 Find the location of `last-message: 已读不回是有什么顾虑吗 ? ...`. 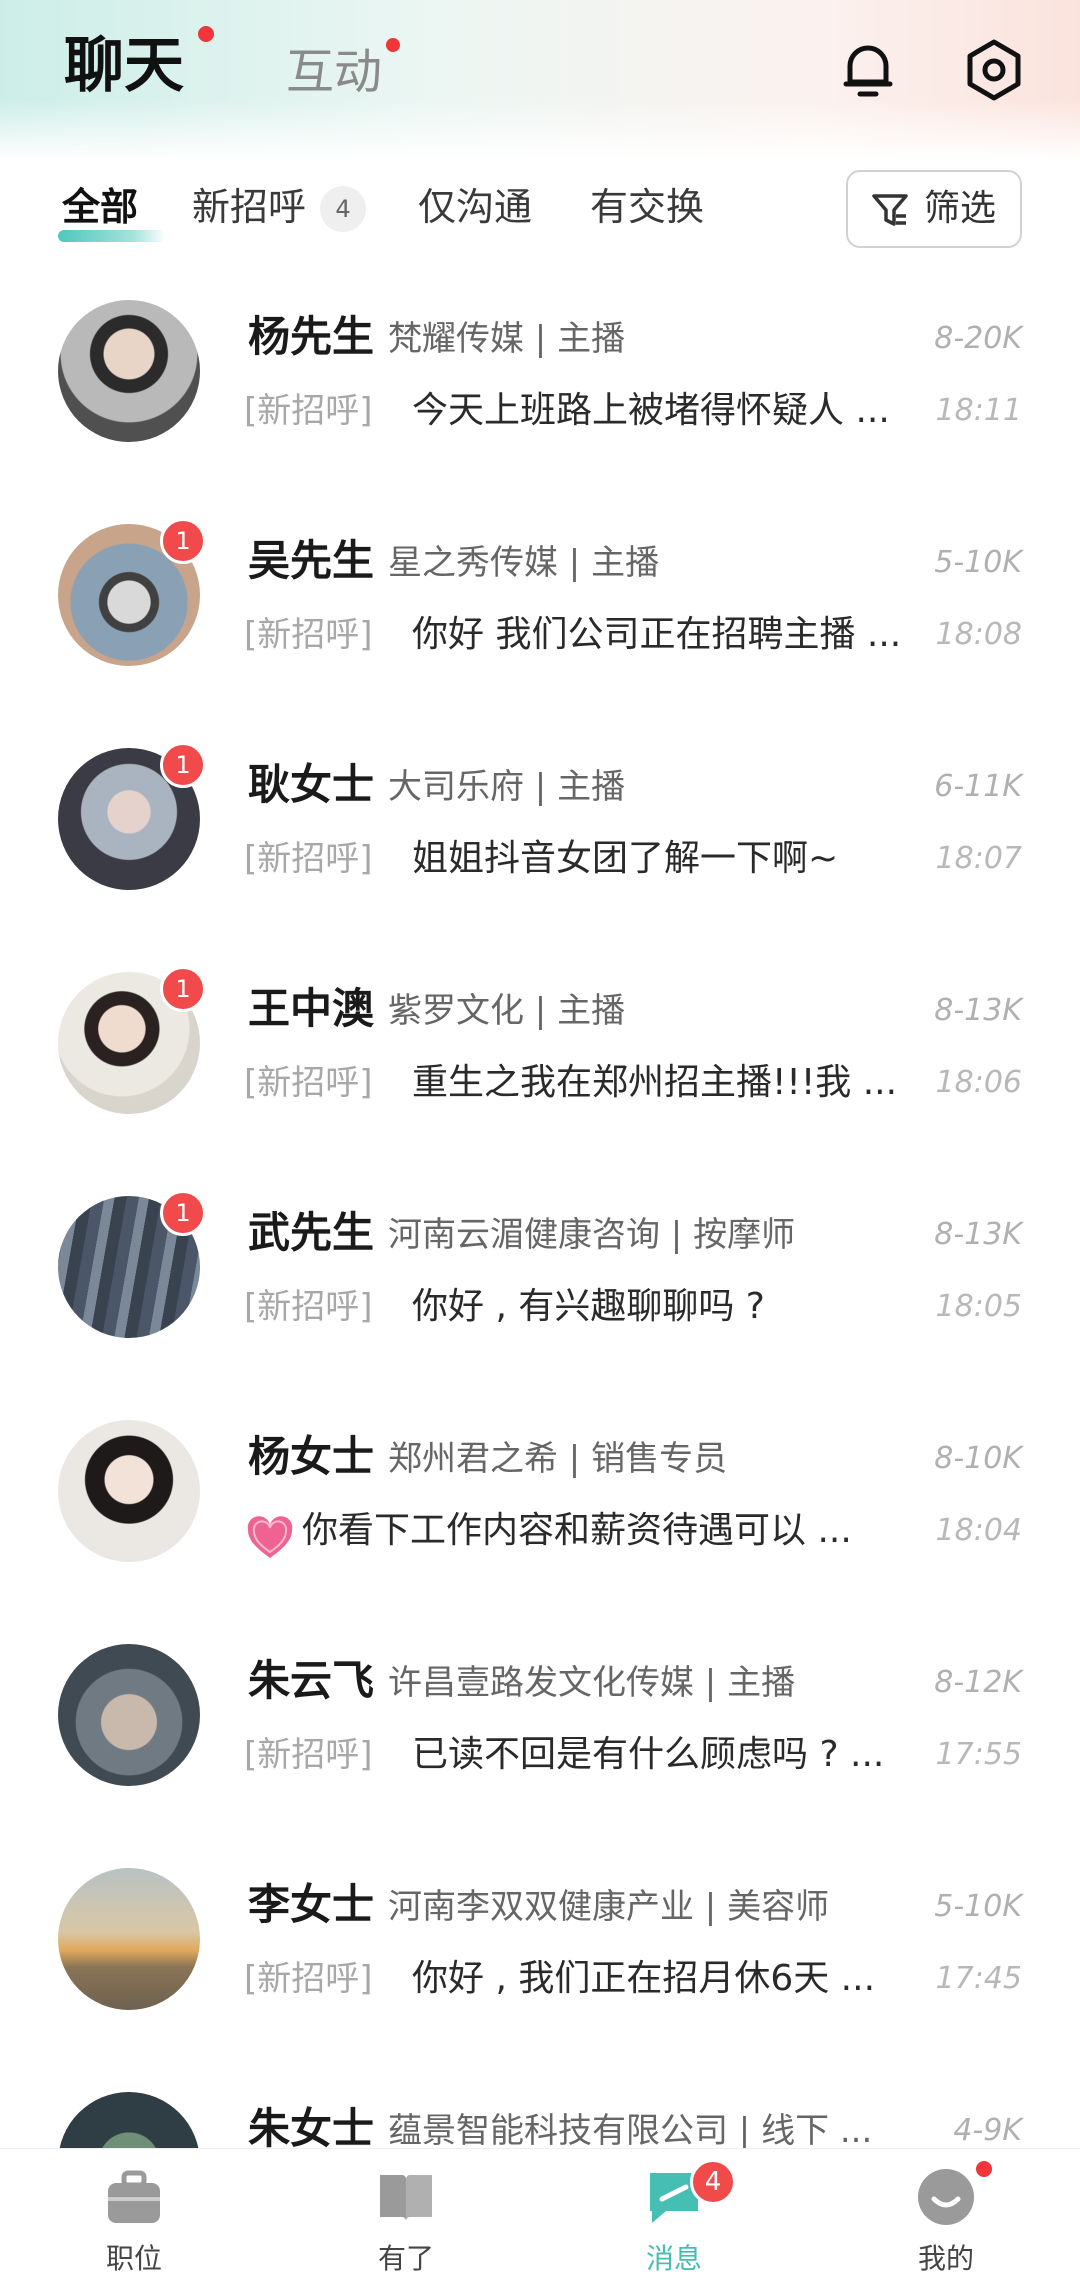

last-message: 已读不回是有什么顾虑吗 ? ... is located at coordinates (648, 1754).